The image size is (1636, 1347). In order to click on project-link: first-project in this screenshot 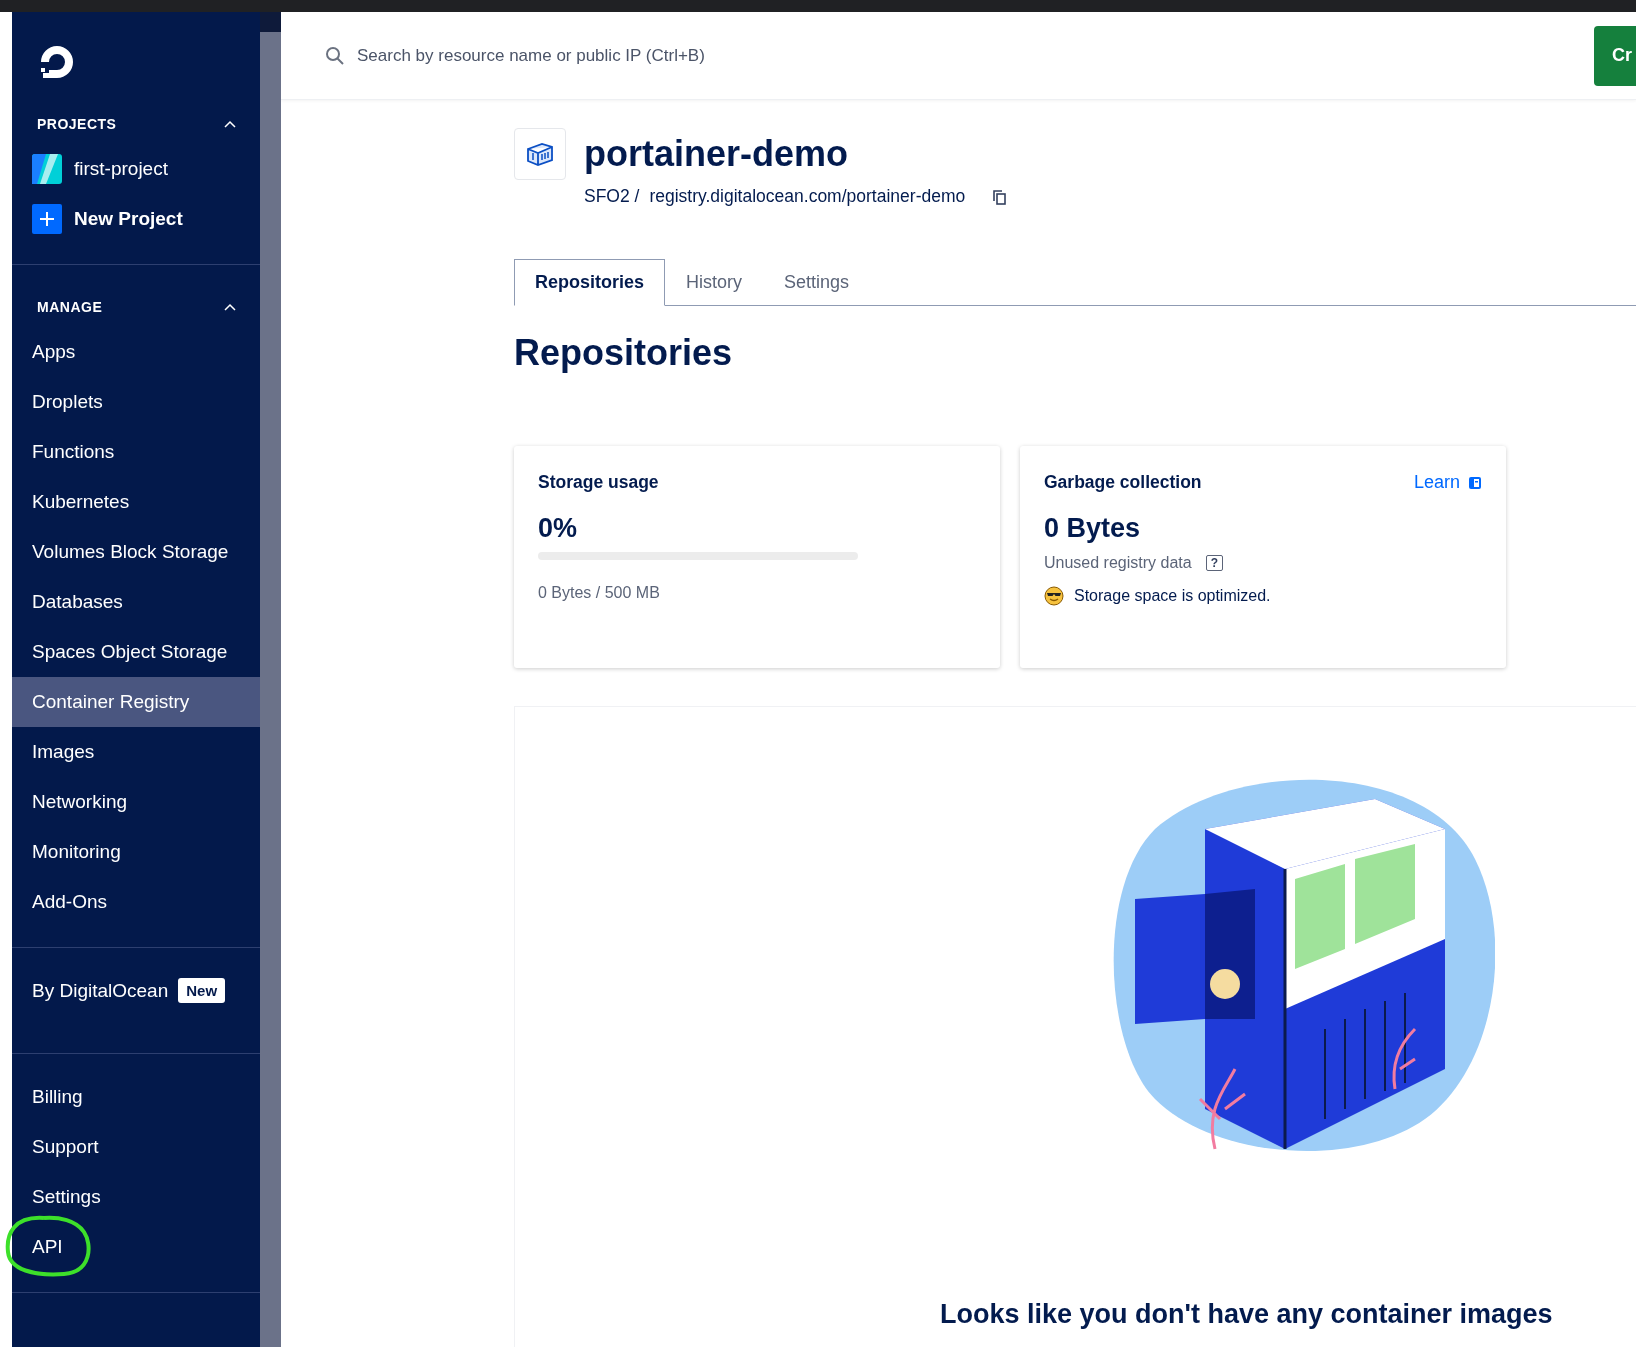, I will do `click(136, 169)`.